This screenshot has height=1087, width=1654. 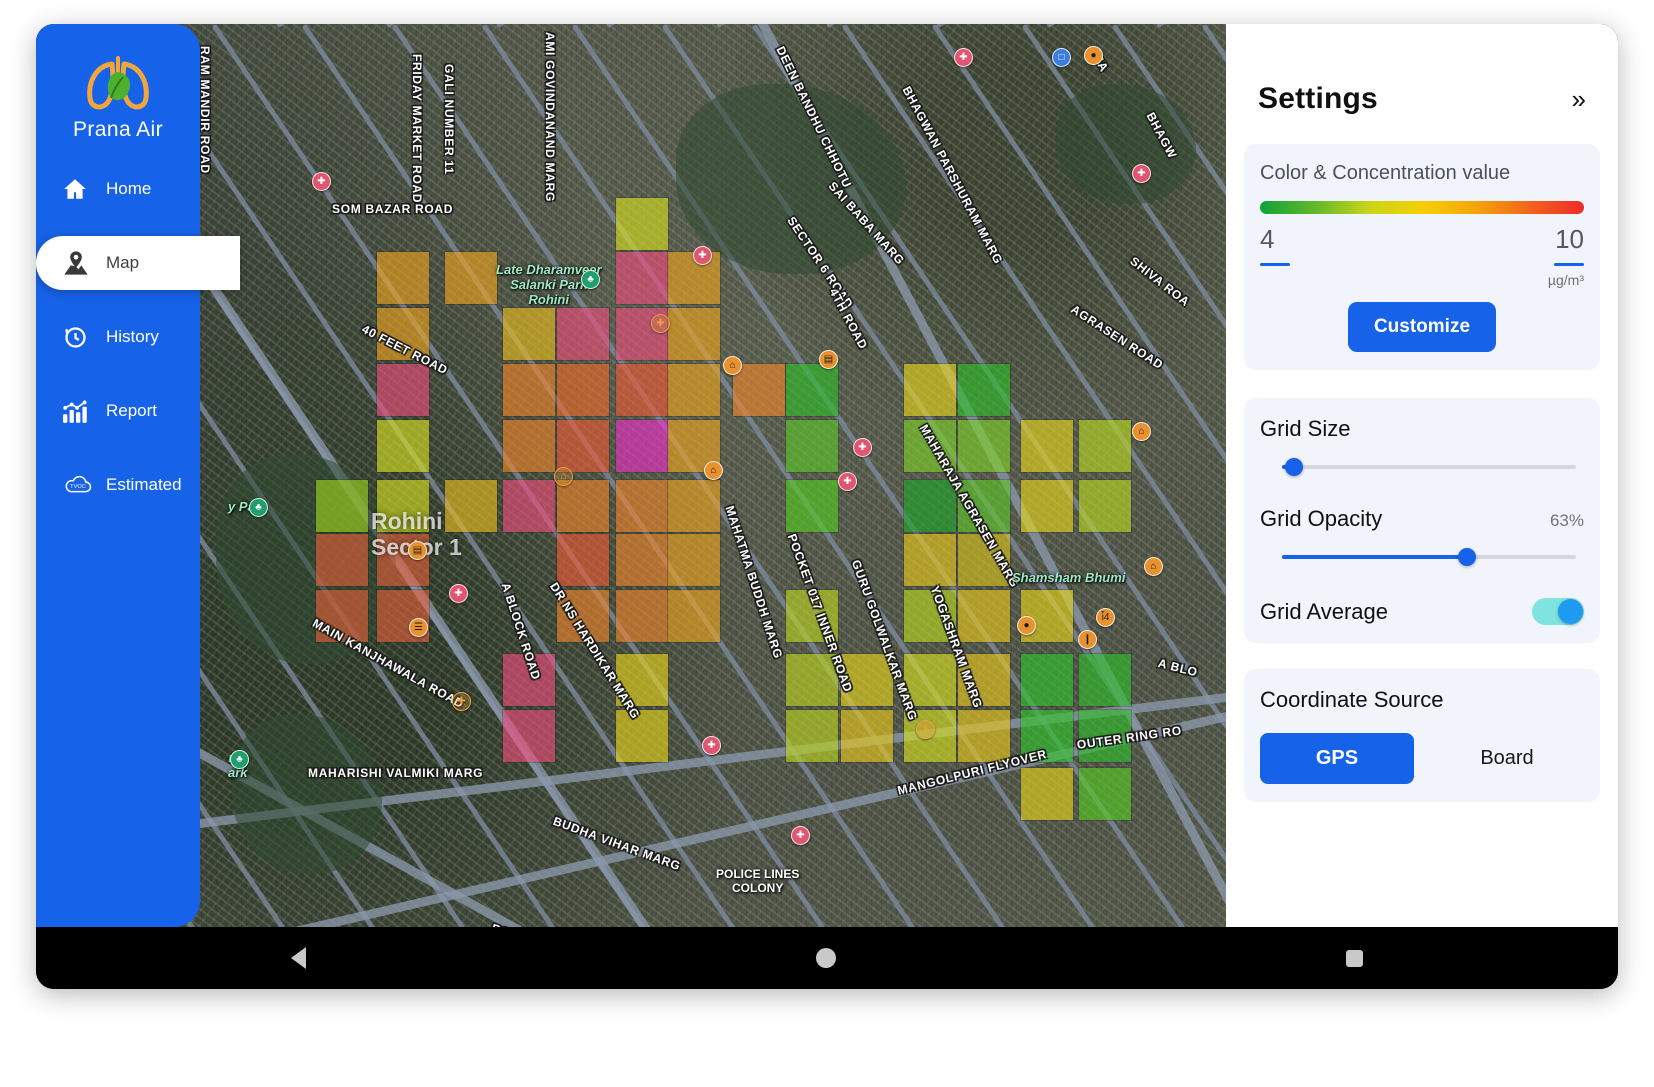 What do you see at coordinates (418, 627) in the screenshot?
I see `map-poi-marker: ☰` at bounding box center [418, 627].